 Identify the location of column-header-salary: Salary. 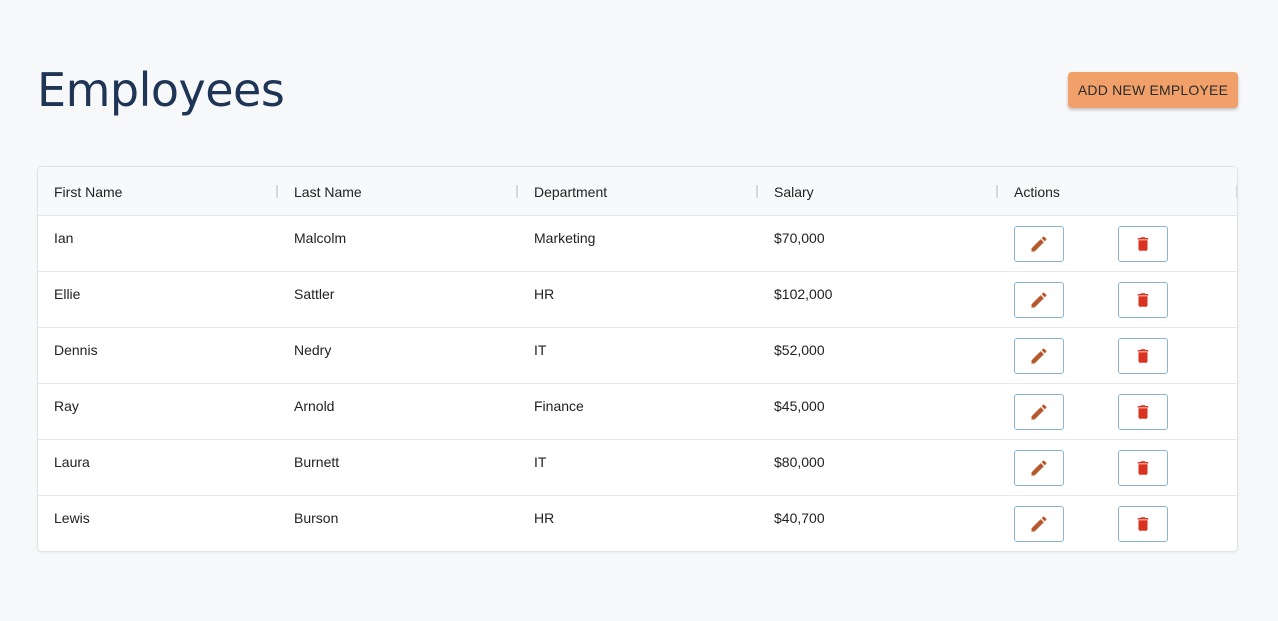
(878, 191).